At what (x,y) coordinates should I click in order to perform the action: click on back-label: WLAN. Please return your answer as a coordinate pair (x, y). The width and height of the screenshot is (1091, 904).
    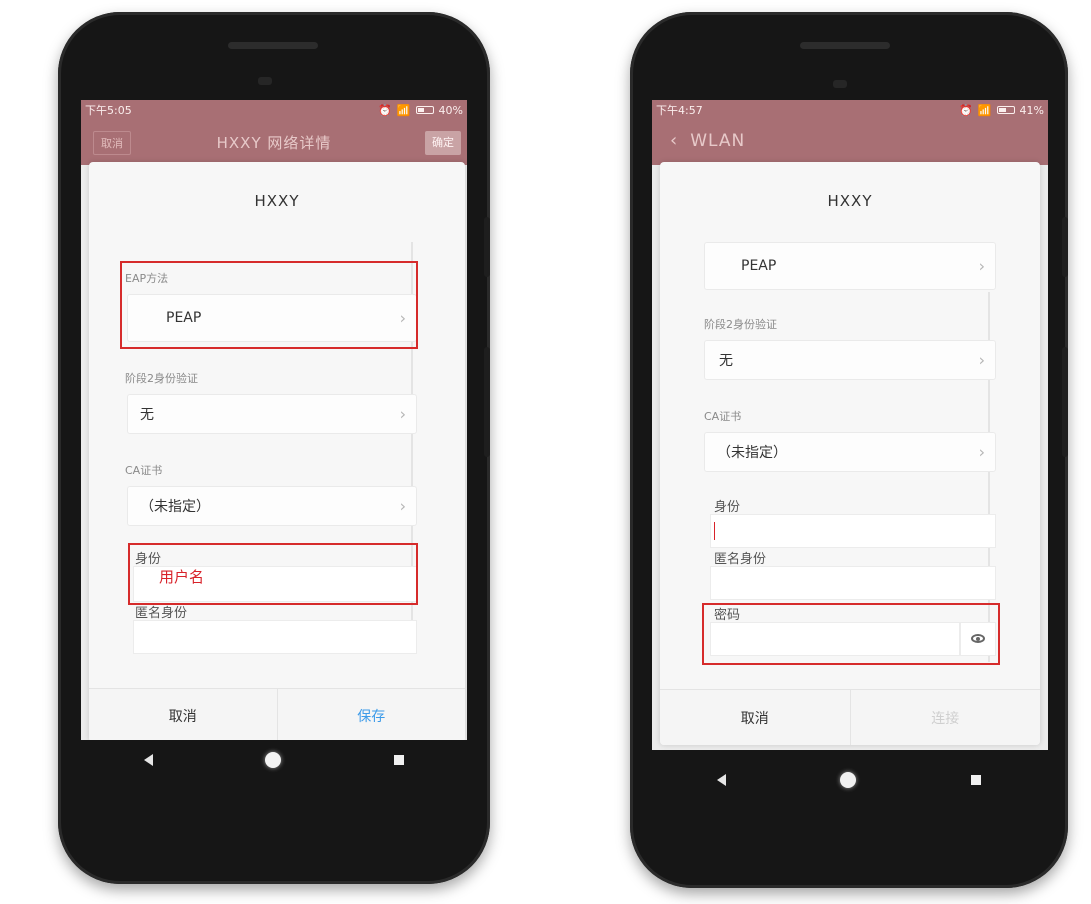
    Looking at the image, I should click on (718, 141).